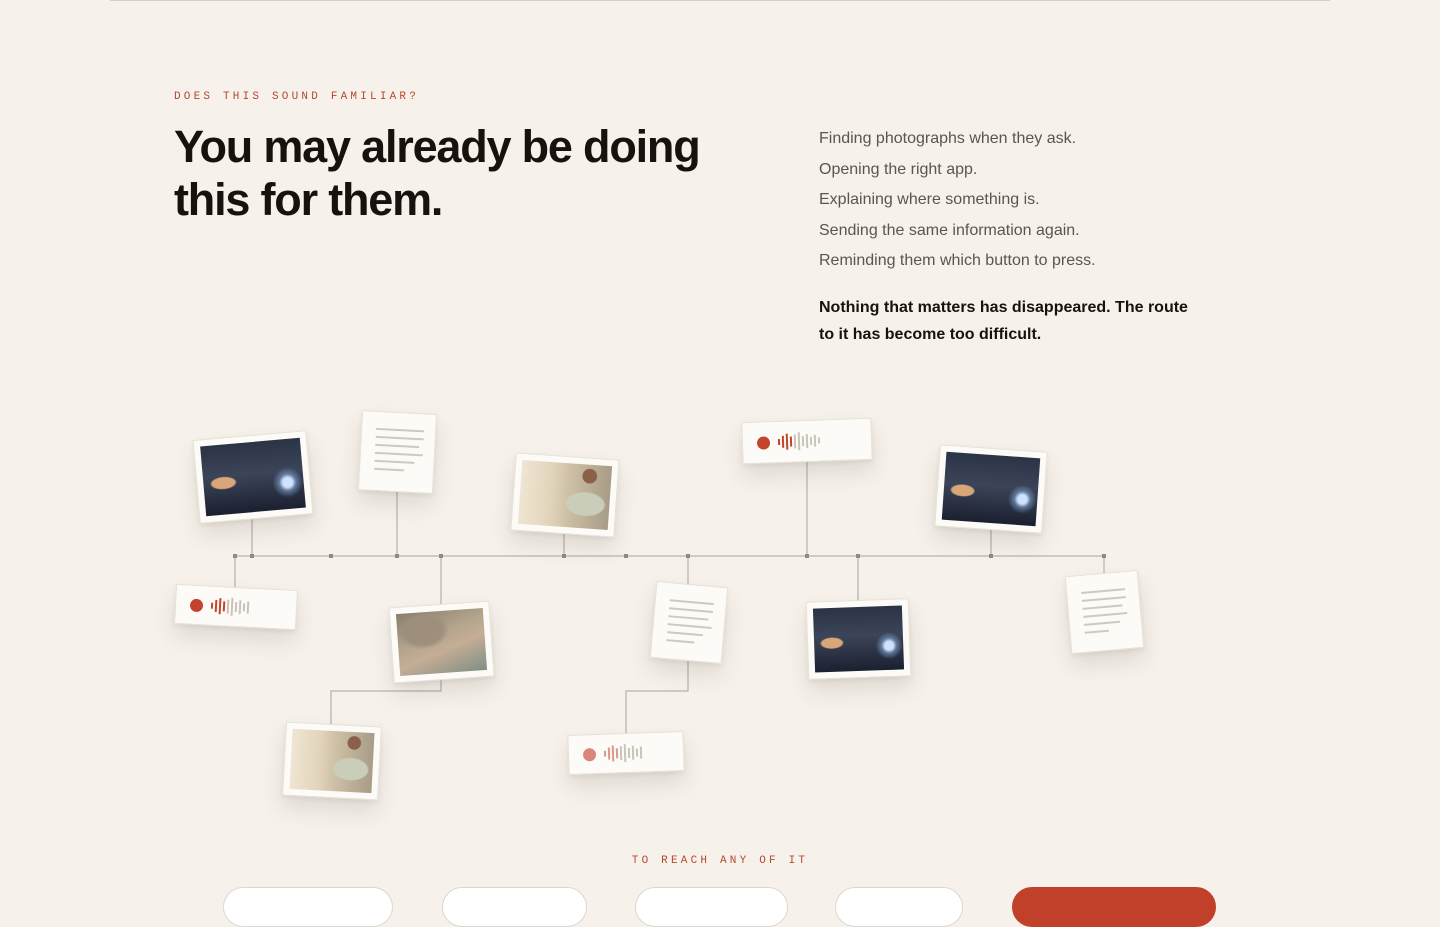 Image resolution: width=1440 pixels, height=927 pixels. What do you see at coordinates (297, 97) in the screenshot?
I see `section-eyebrow: DOES THIS SOUND FAMILIAR?` at bounding box center [297, 97].